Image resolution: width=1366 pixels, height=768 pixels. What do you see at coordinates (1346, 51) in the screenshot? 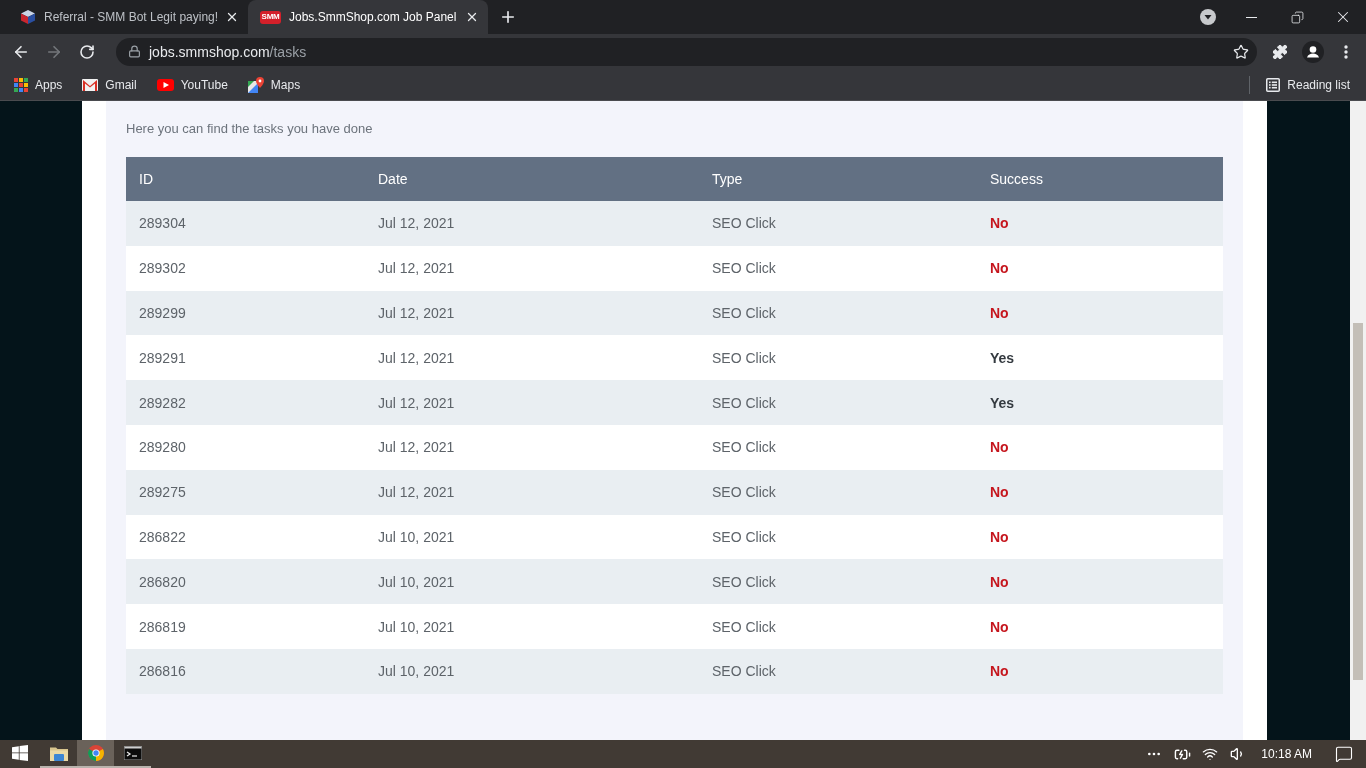
I see `menu-icon` at bounding box center [1346, 51].